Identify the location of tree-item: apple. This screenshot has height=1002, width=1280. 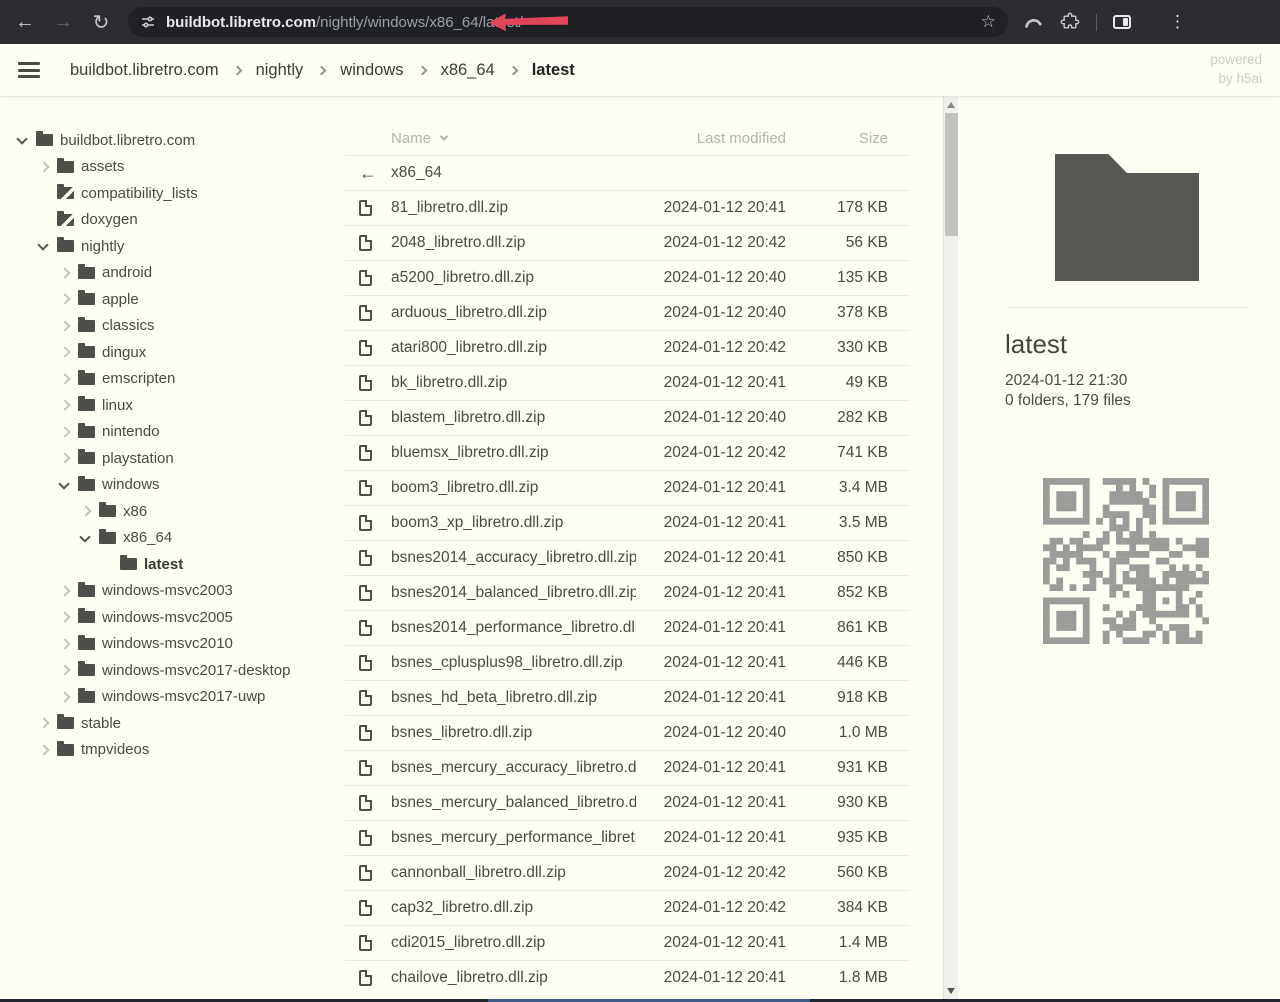
(170, 299).